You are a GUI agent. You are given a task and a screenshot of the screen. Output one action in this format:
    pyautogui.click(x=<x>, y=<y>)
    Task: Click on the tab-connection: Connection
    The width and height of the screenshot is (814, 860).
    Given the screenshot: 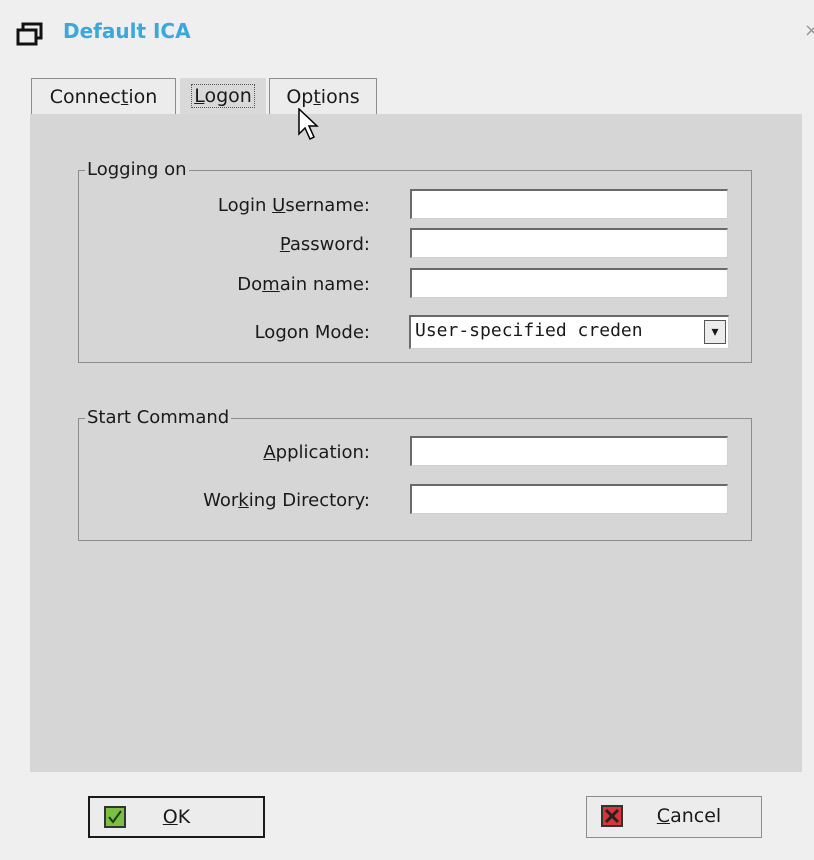 What is the action you would take?
    pyautogui.click(x=103, y=96)
    